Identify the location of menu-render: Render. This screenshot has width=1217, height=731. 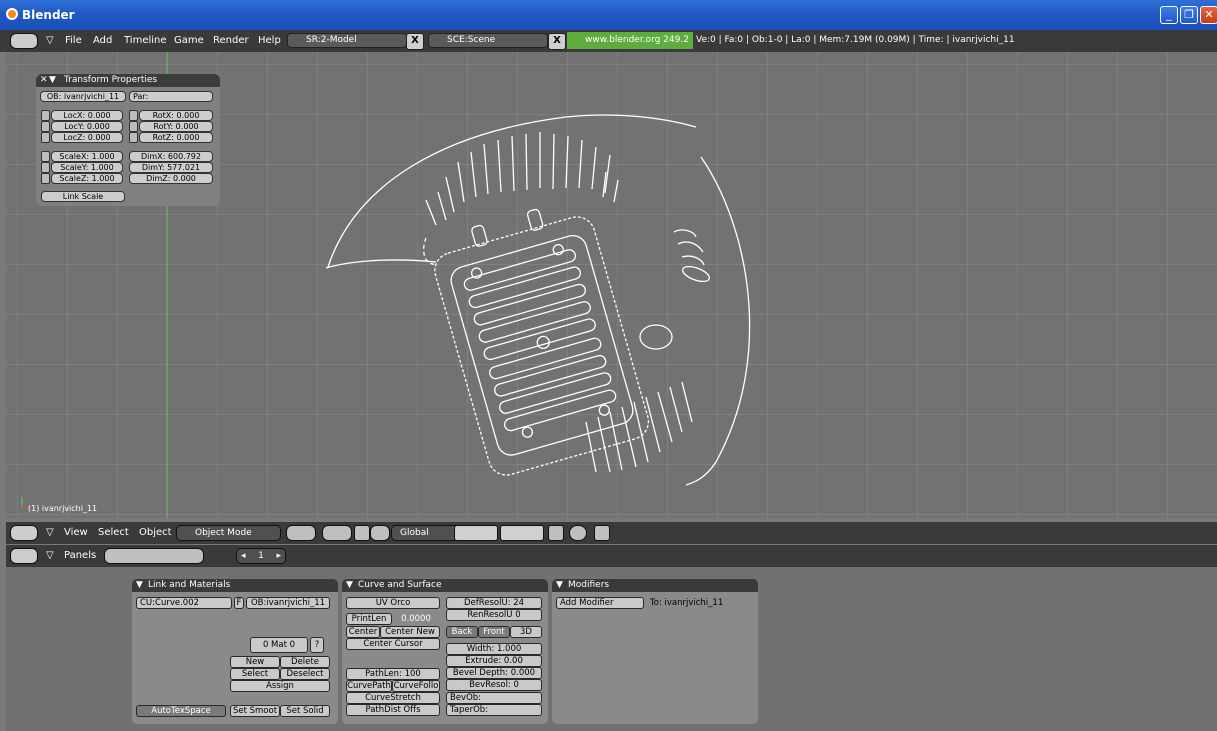
(231, 40).